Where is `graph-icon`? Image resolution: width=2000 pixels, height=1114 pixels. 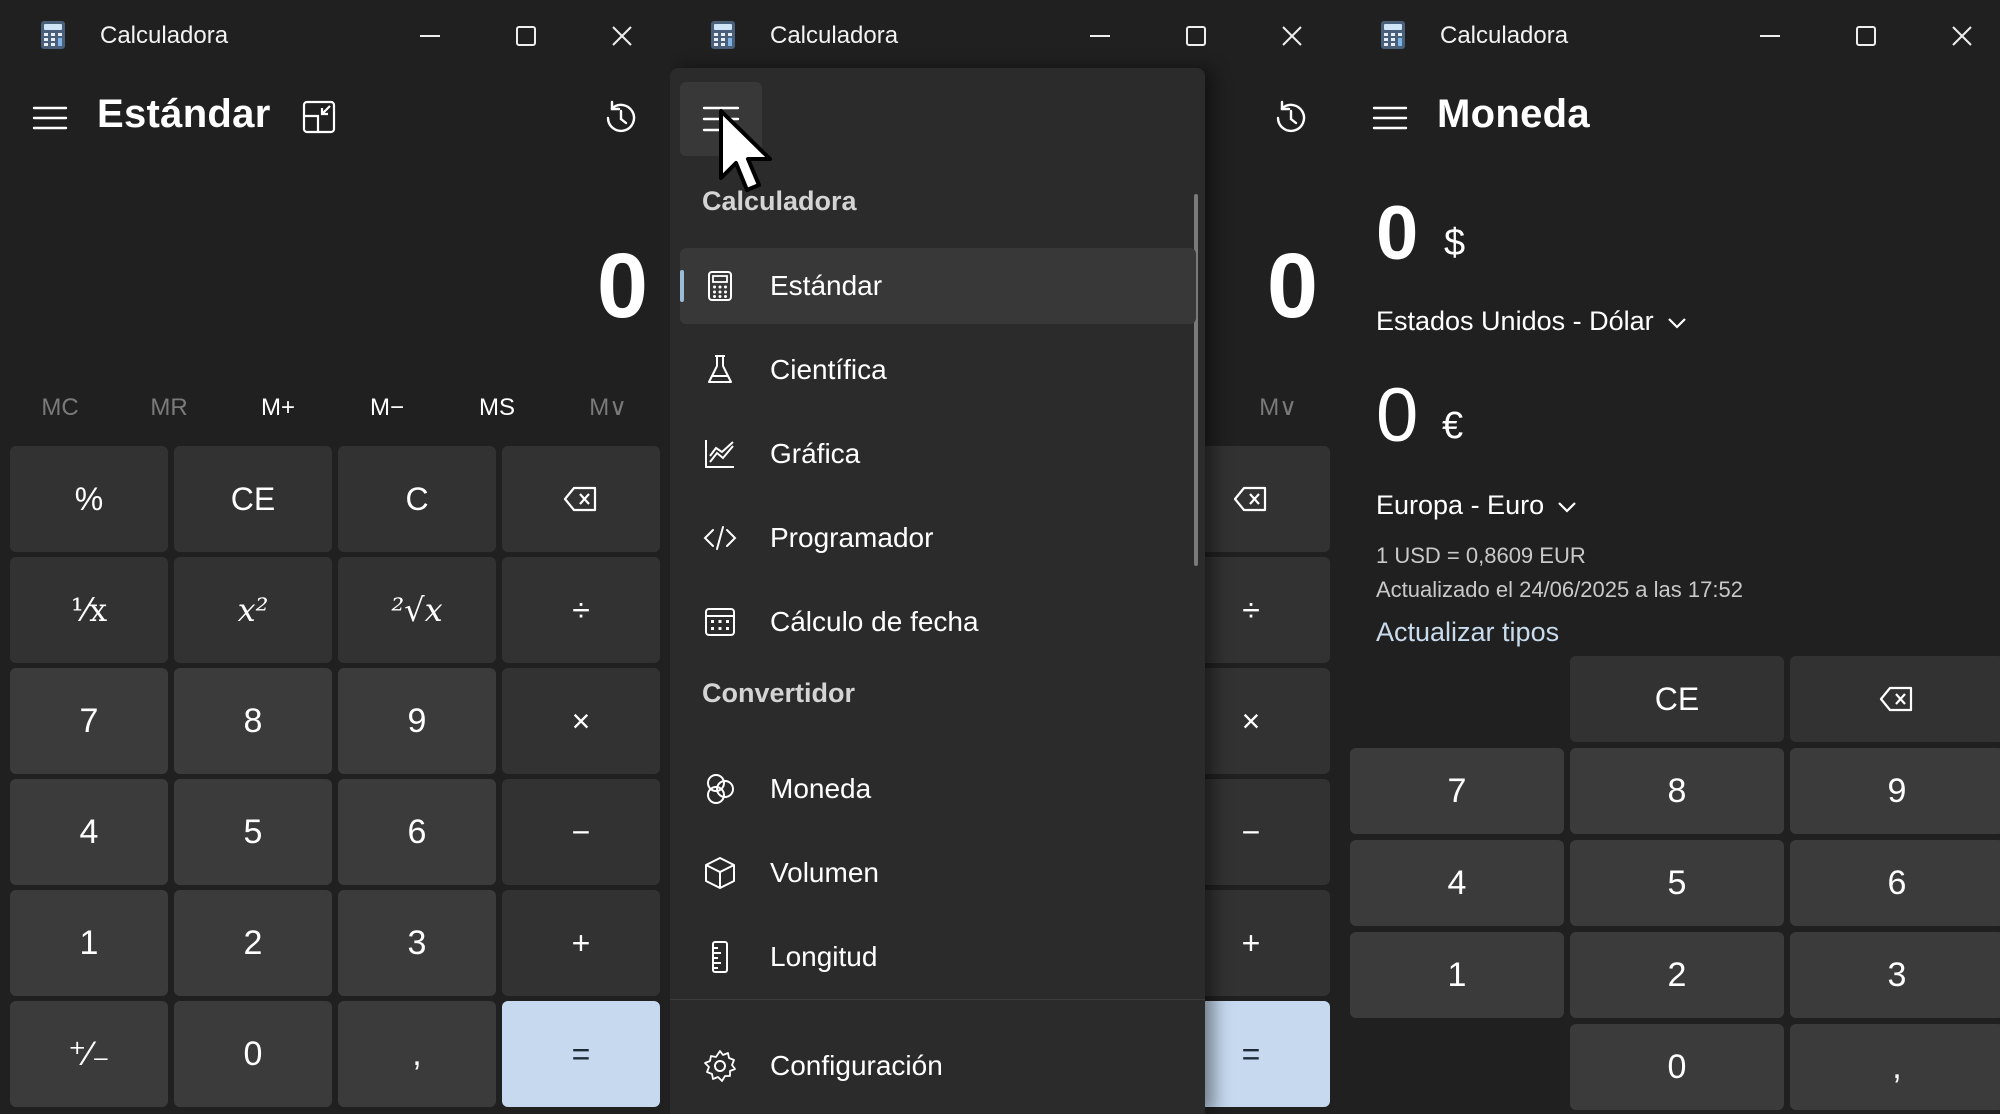 graph-icon is located at coordinates (719, 454).